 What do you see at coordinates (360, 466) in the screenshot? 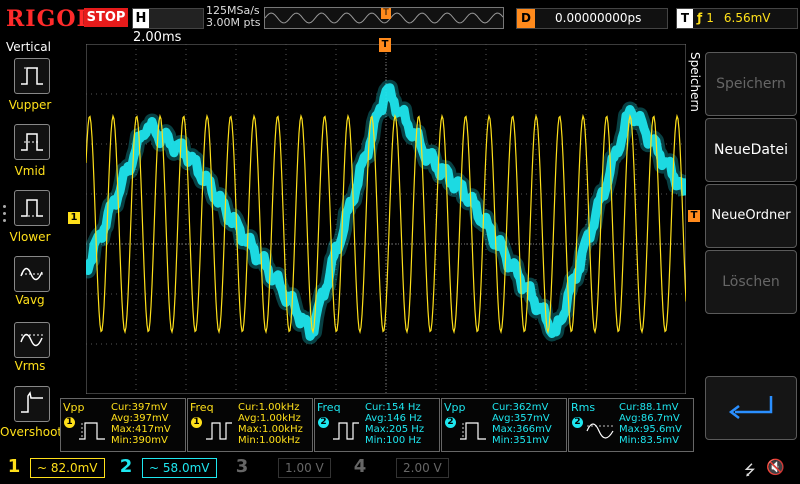
I see `channel-4-number: 4` at bounding box center [360, 466].